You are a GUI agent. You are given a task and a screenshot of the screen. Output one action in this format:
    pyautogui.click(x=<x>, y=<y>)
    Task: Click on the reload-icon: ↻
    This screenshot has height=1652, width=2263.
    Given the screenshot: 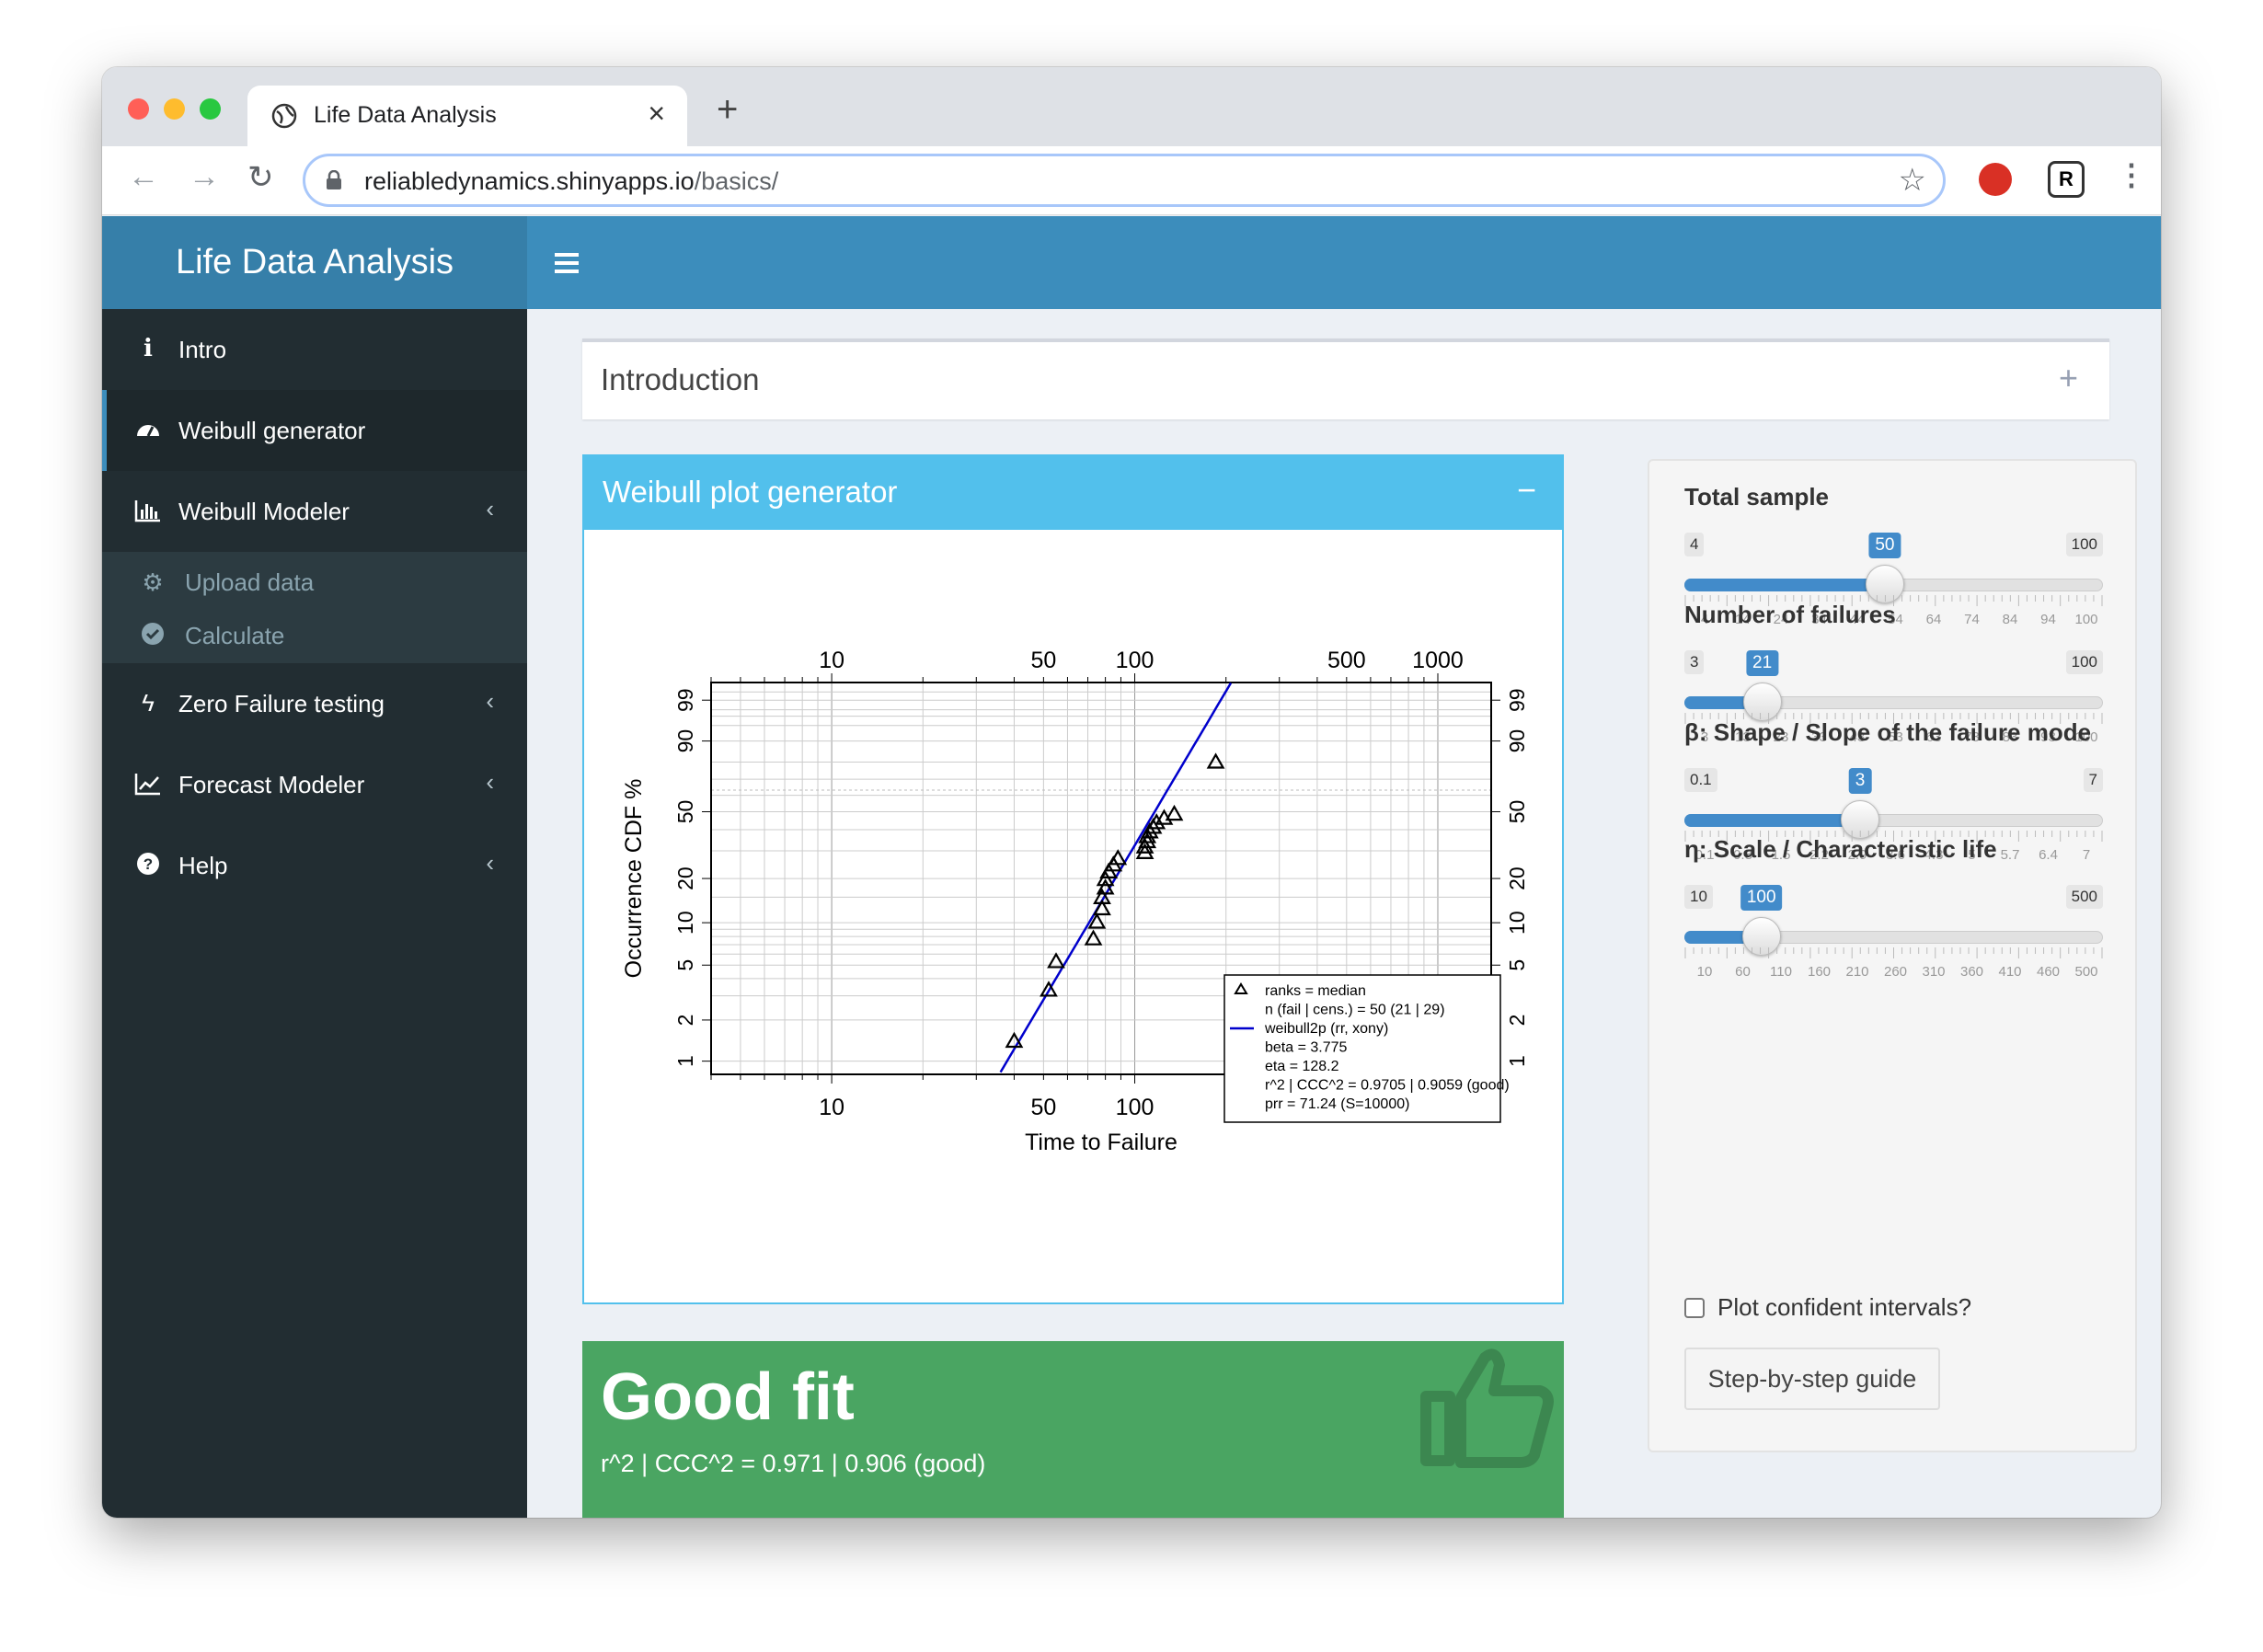 What is the action you would take?
    pyautogui.click(x=260, y=177)
    